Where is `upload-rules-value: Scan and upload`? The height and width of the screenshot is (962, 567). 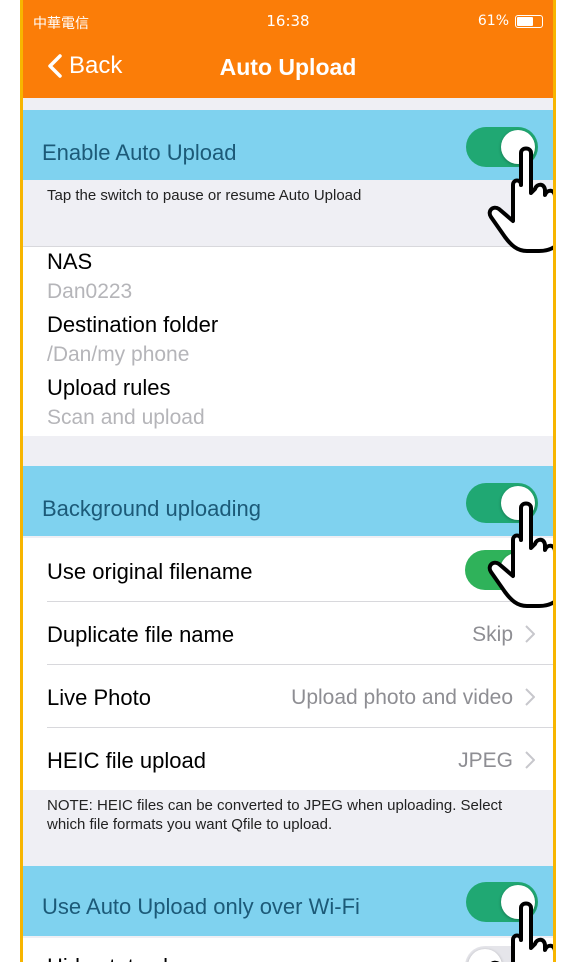
upload-rules-value: Scan and upload is located at coordinates (126, 417).